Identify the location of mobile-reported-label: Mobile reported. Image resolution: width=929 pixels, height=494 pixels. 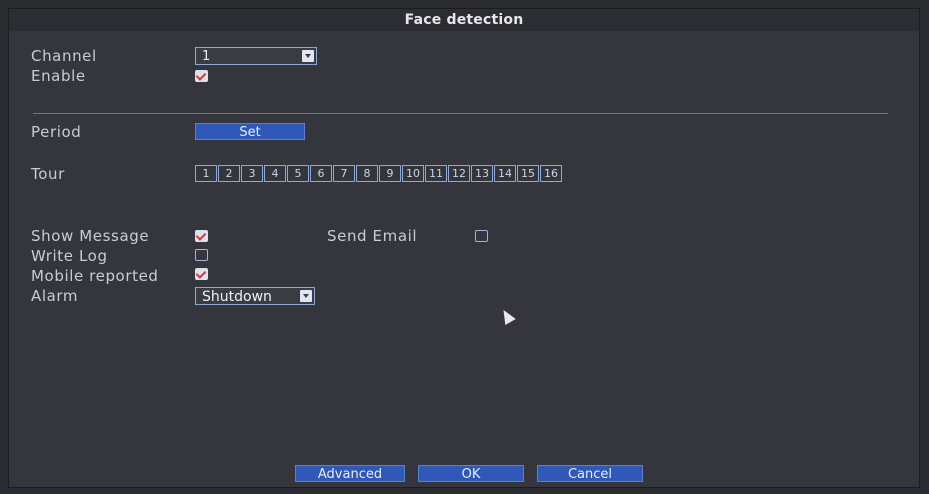
(95, 276).